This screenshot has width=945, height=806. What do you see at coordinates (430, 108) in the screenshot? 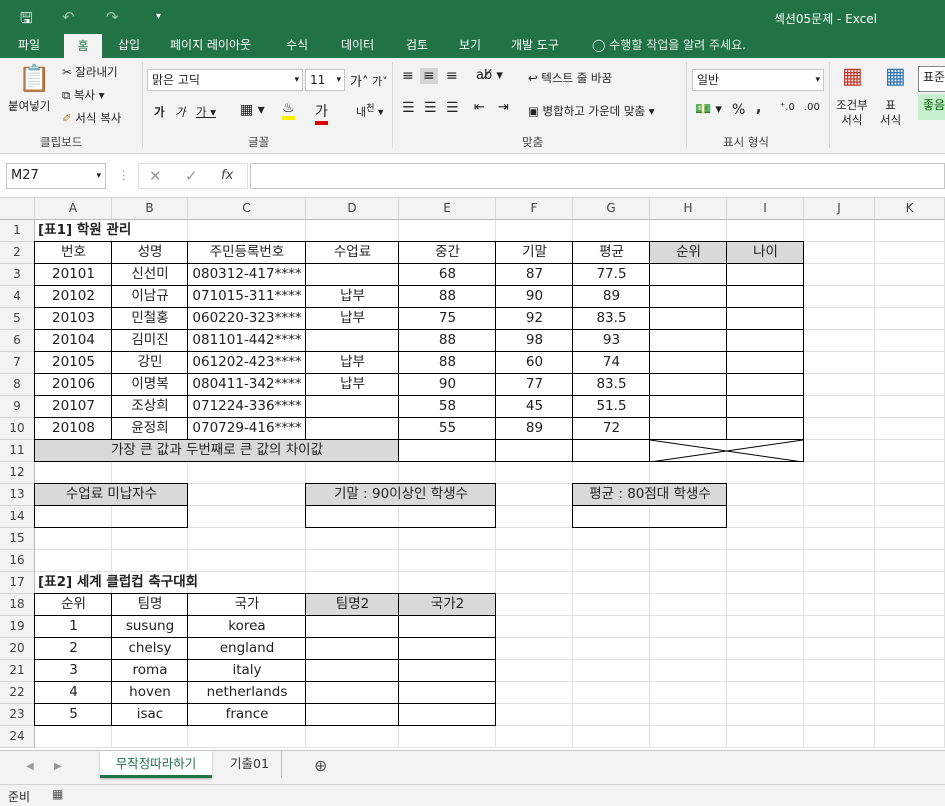
I see `align-center-icon: ☰` at bounding box center [430, 108].